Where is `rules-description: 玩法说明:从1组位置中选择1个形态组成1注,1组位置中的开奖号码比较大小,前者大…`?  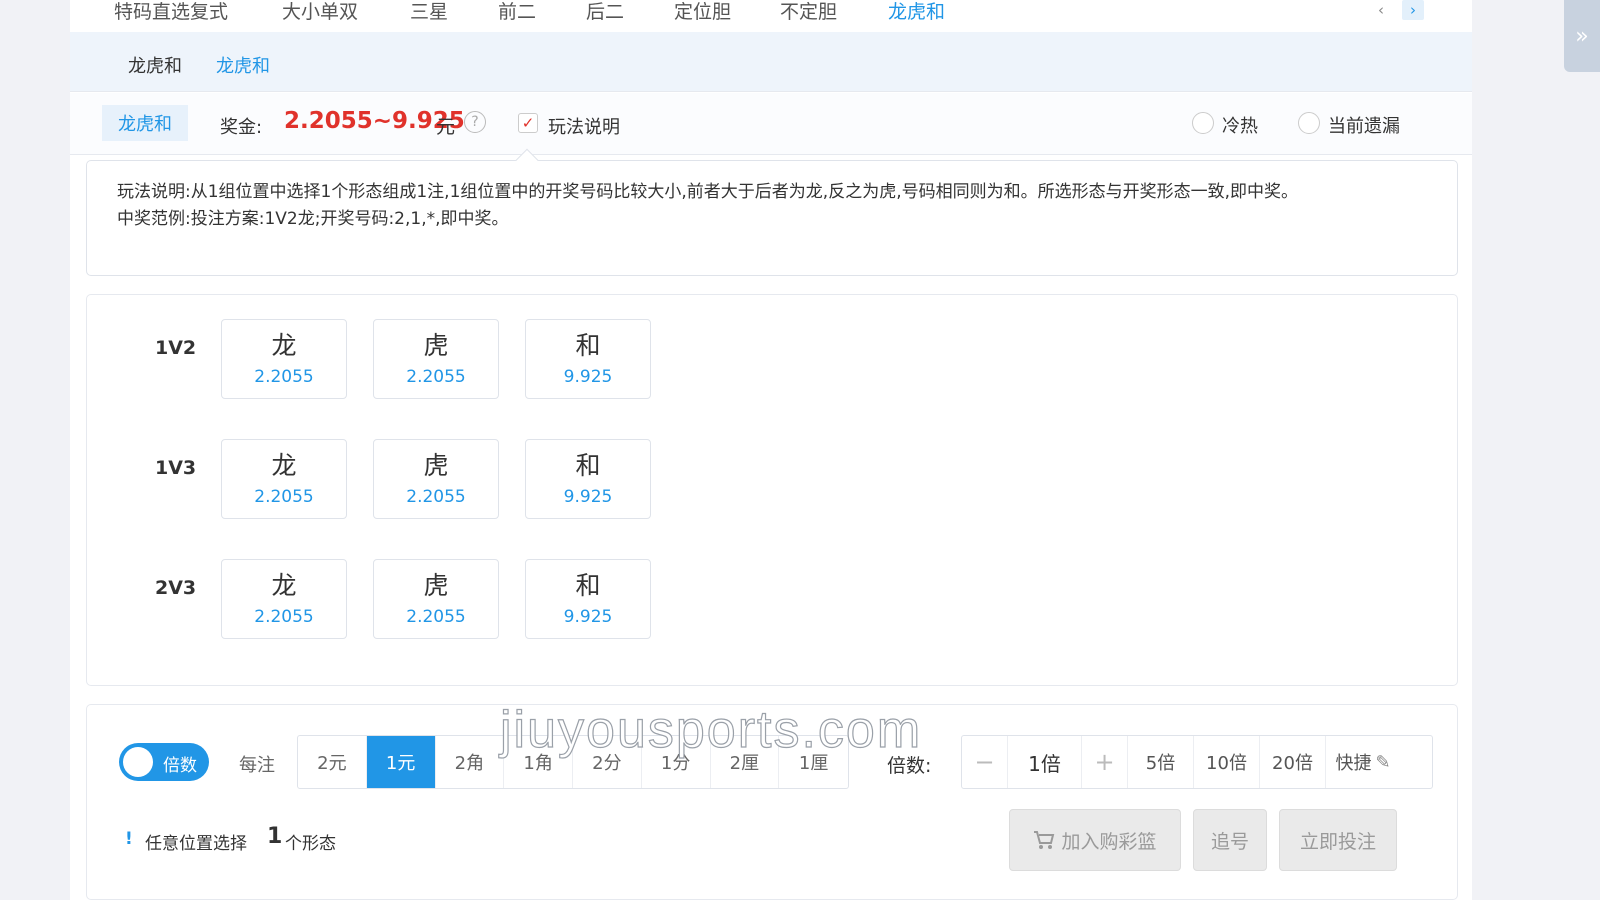 rules-description: 玩法说明:从1组位置中选择1个形态组成1注,1组位置中的开奖号码比较大小,前者大… is located at coordinates (772, 212).